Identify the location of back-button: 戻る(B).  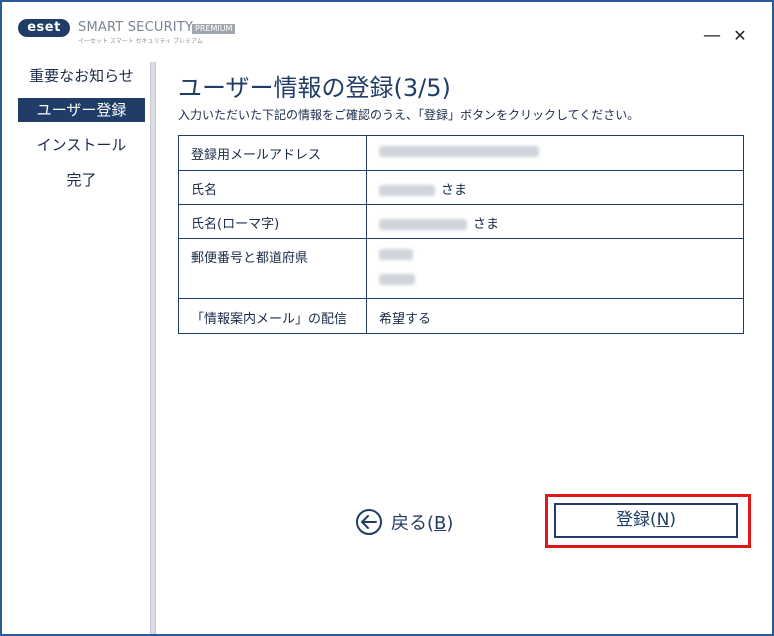
(404, 522).